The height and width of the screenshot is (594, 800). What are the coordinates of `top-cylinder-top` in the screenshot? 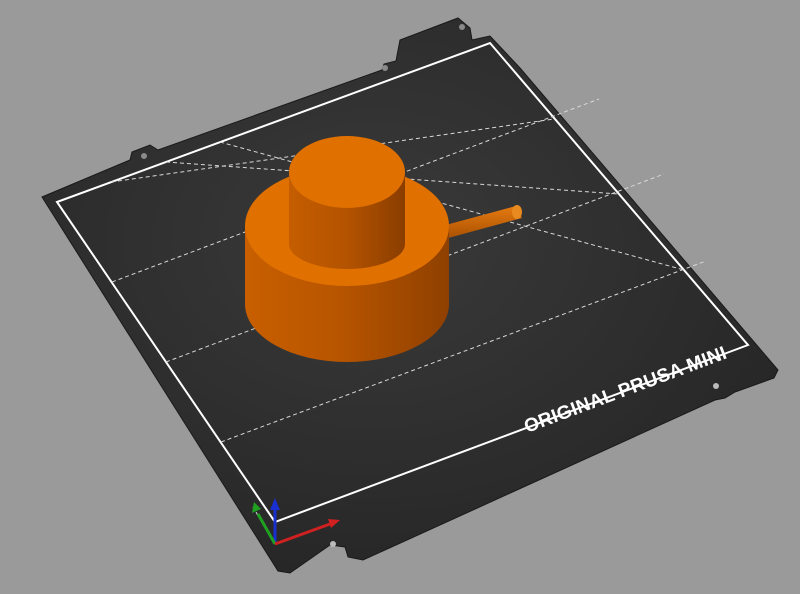 It's located at (347, 172).